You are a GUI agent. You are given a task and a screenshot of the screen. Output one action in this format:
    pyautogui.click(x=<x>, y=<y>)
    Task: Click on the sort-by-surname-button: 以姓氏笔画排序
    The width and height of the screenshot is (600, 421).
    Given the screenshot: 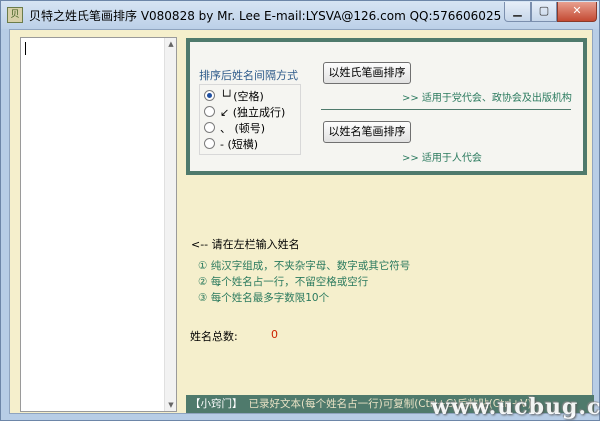 What is the action you would take?
    pyautogui.click(x=367, y=73)
    